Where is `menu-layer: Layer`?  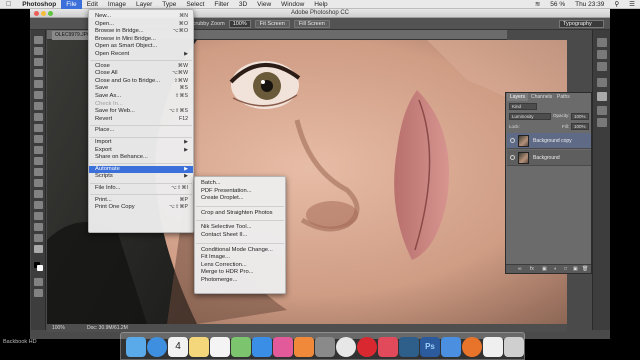
menu-layer: Layer is located at coordinates (144, 4).